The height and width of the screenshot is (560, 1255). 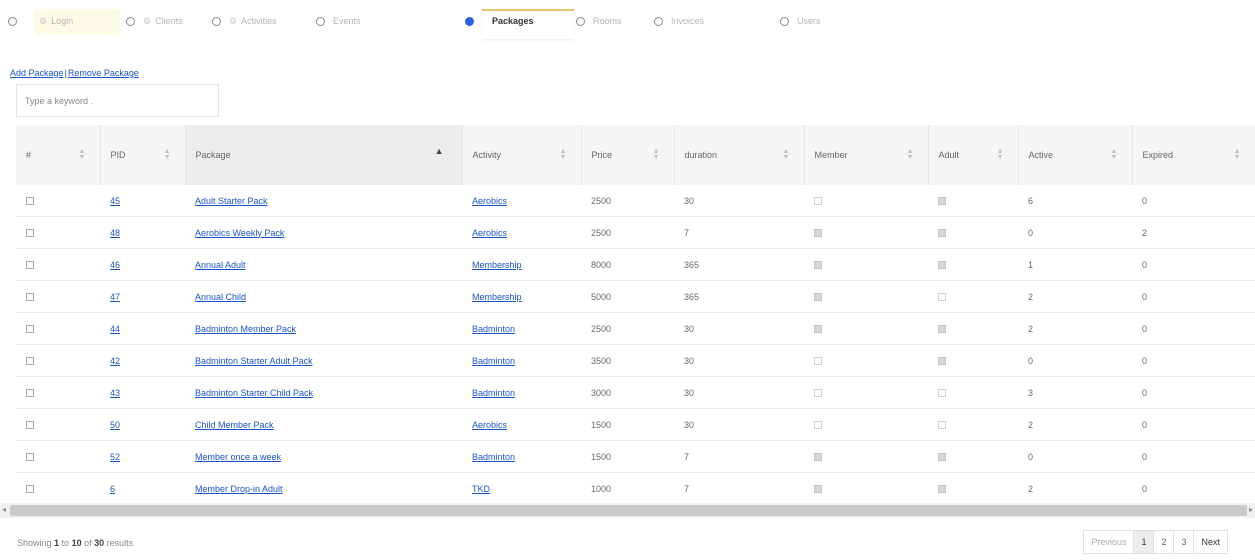 What do you see at coordinates (1164, 542) in the screenshot?
I see `page-button-2: 2` at bounding box center [1164, 542].